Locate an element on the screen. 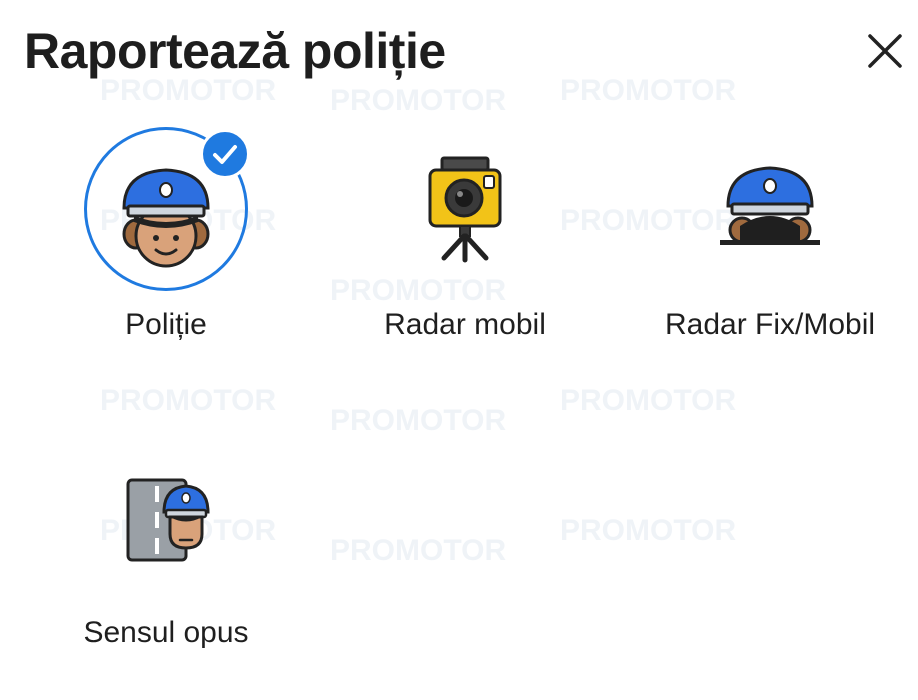  option-label: Radar Fix/Mobil is located at coordinates (770, 324).